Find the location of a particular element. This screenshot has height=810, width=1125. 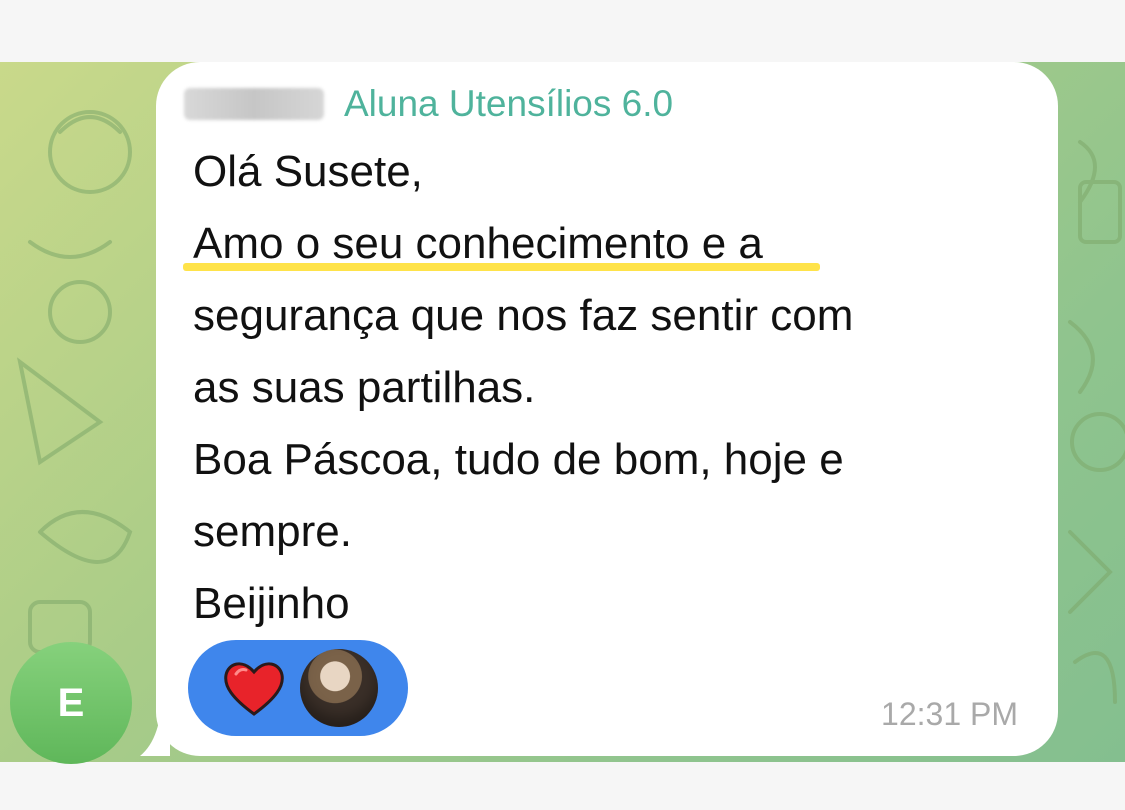

avatar-initial: E is located at coordinates (71, 702).